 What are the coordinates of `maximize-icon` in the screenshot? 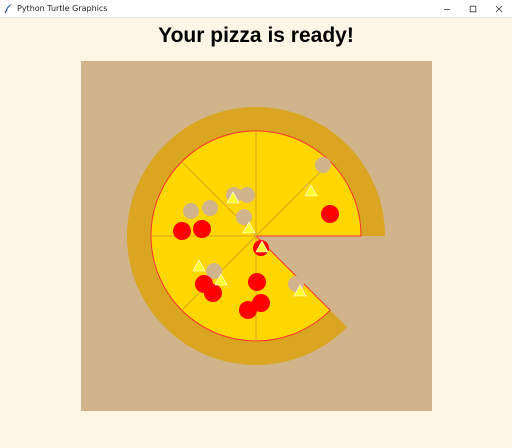 It's located at (473, 8).